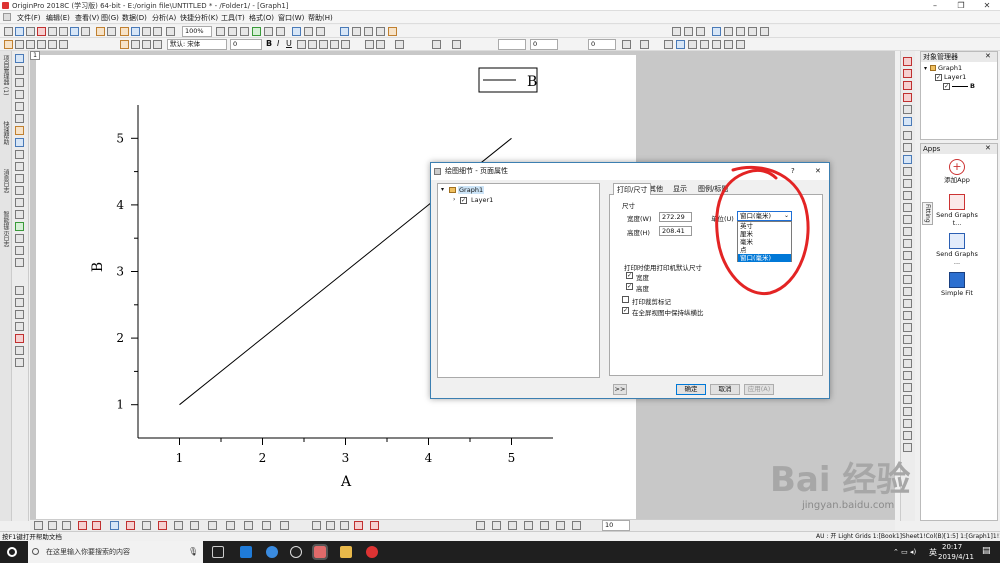 The width and height of the screenshot is (1000, 563). I want to click on app-add: + 添加App, so click(957, 171).